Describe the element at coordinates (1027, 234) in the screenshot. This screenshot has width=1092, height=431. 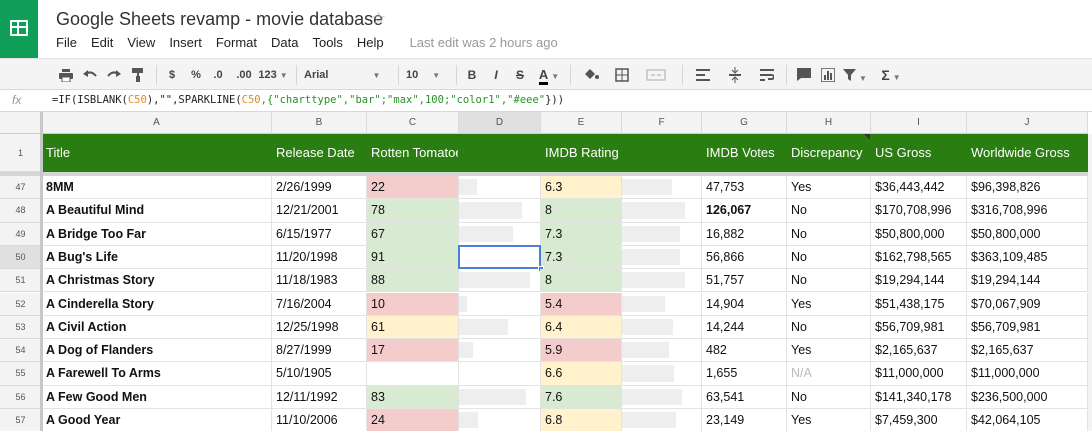
I see `cell-worldwide-gross: $50,800,000` at that location.